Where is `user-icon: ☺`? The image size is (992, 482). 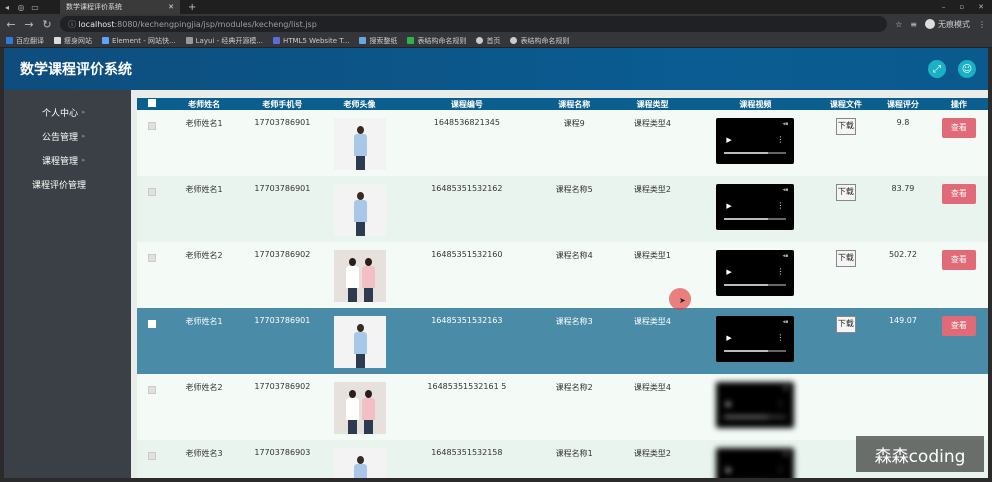 user-icon: ☺ is located at coordinates (967, 69).